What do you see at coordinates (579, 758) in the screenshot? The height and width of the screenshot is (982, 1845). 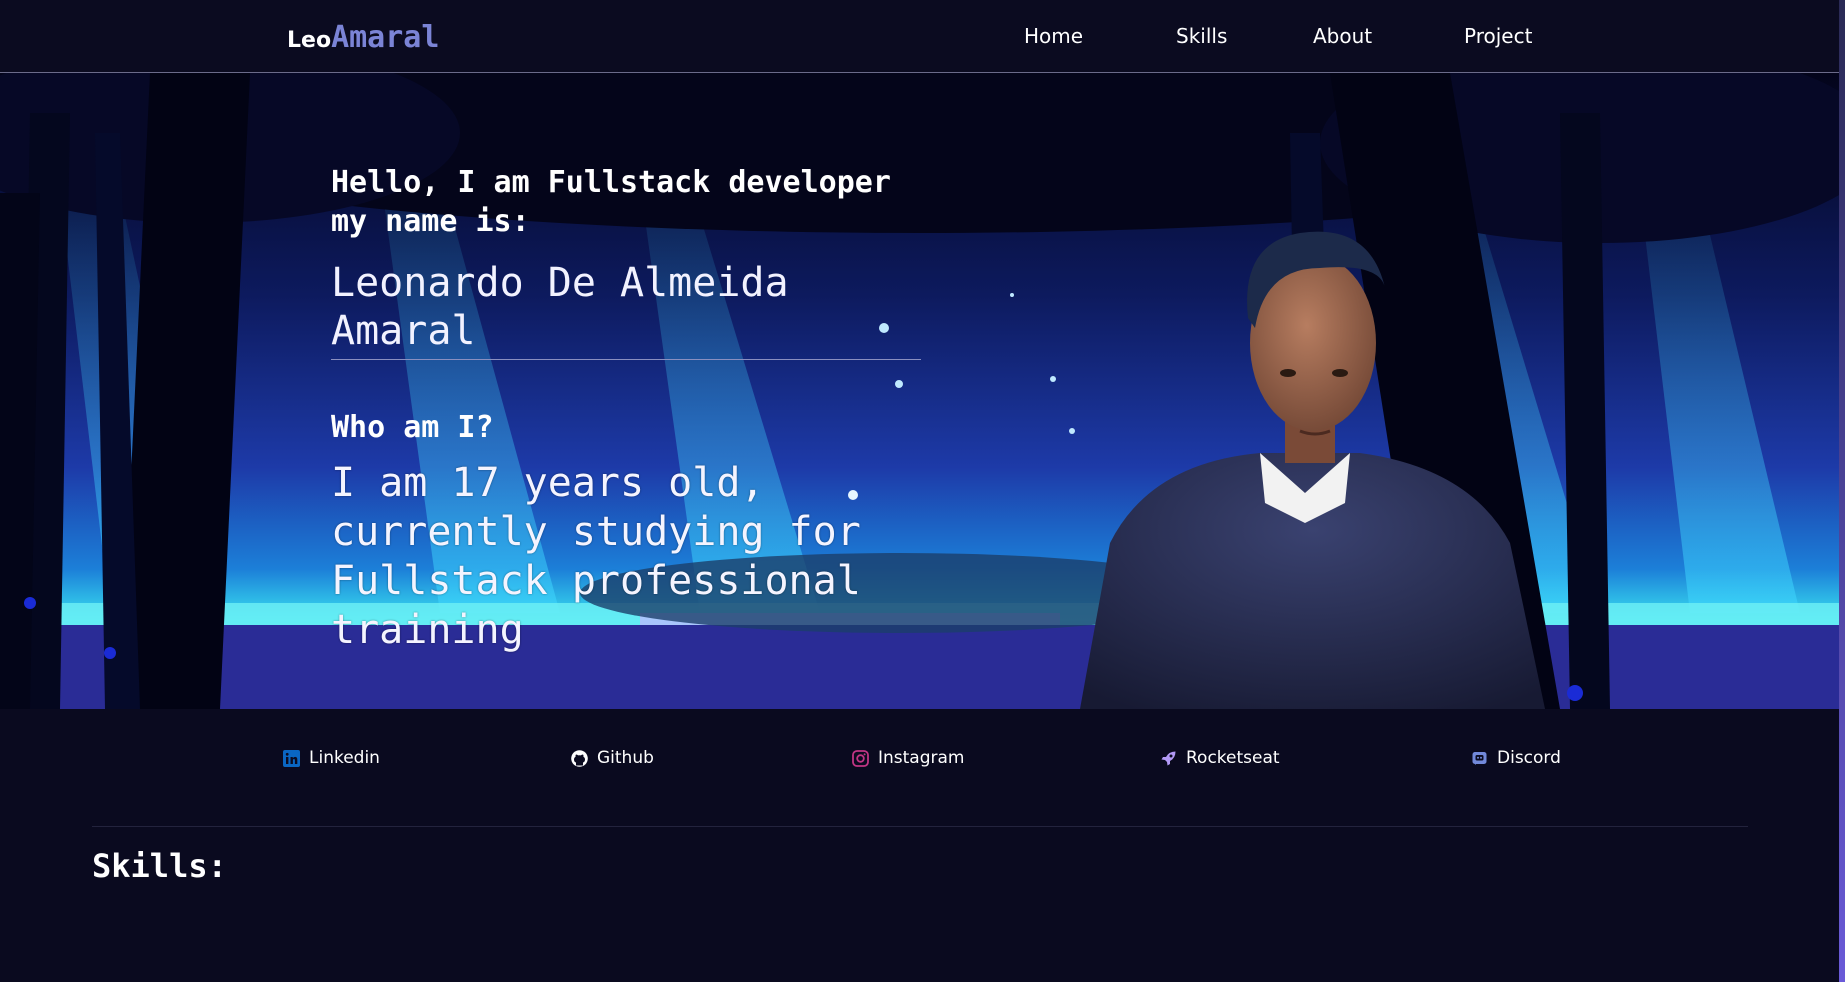 I see `github-icon` at bounding box center [579, 758].